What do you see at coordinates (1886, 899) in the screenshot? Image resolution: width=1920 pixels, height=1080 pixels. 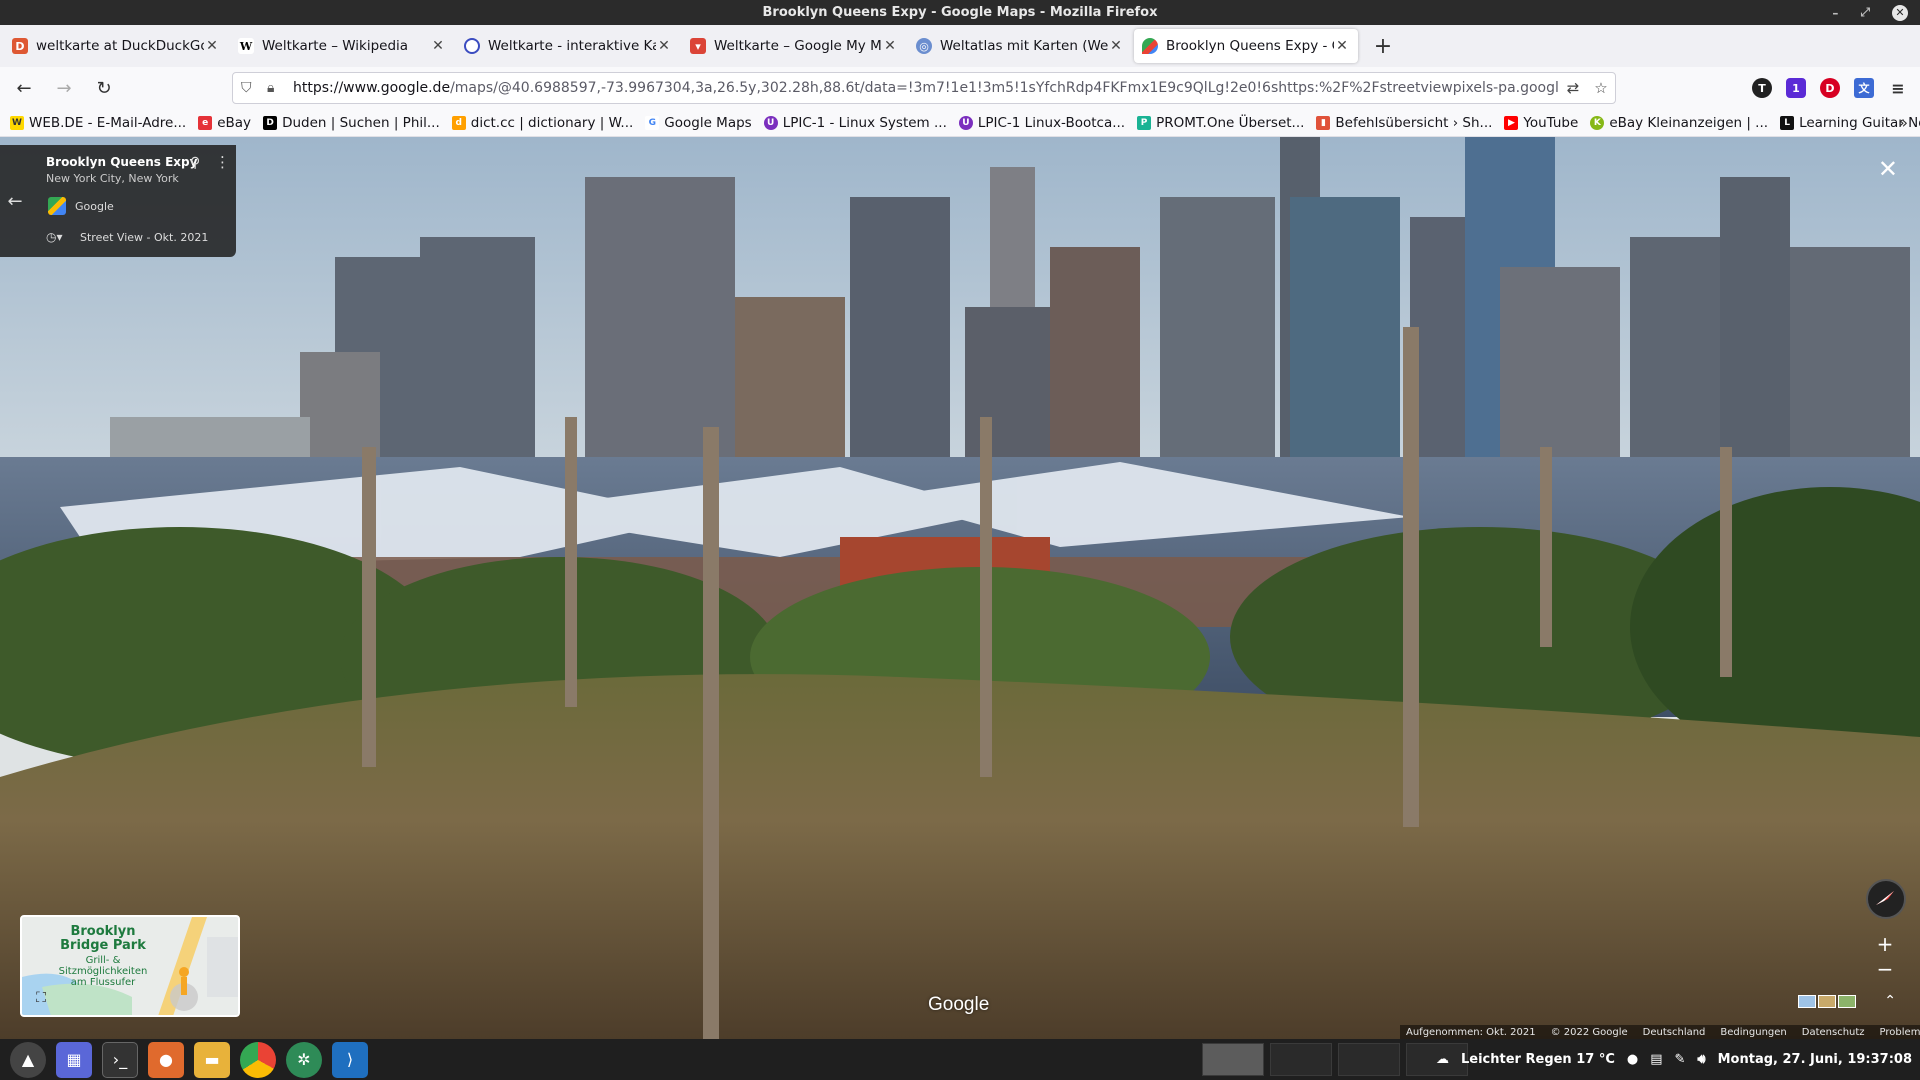 I see `compass-icon` at bounding box center [1886, 899].